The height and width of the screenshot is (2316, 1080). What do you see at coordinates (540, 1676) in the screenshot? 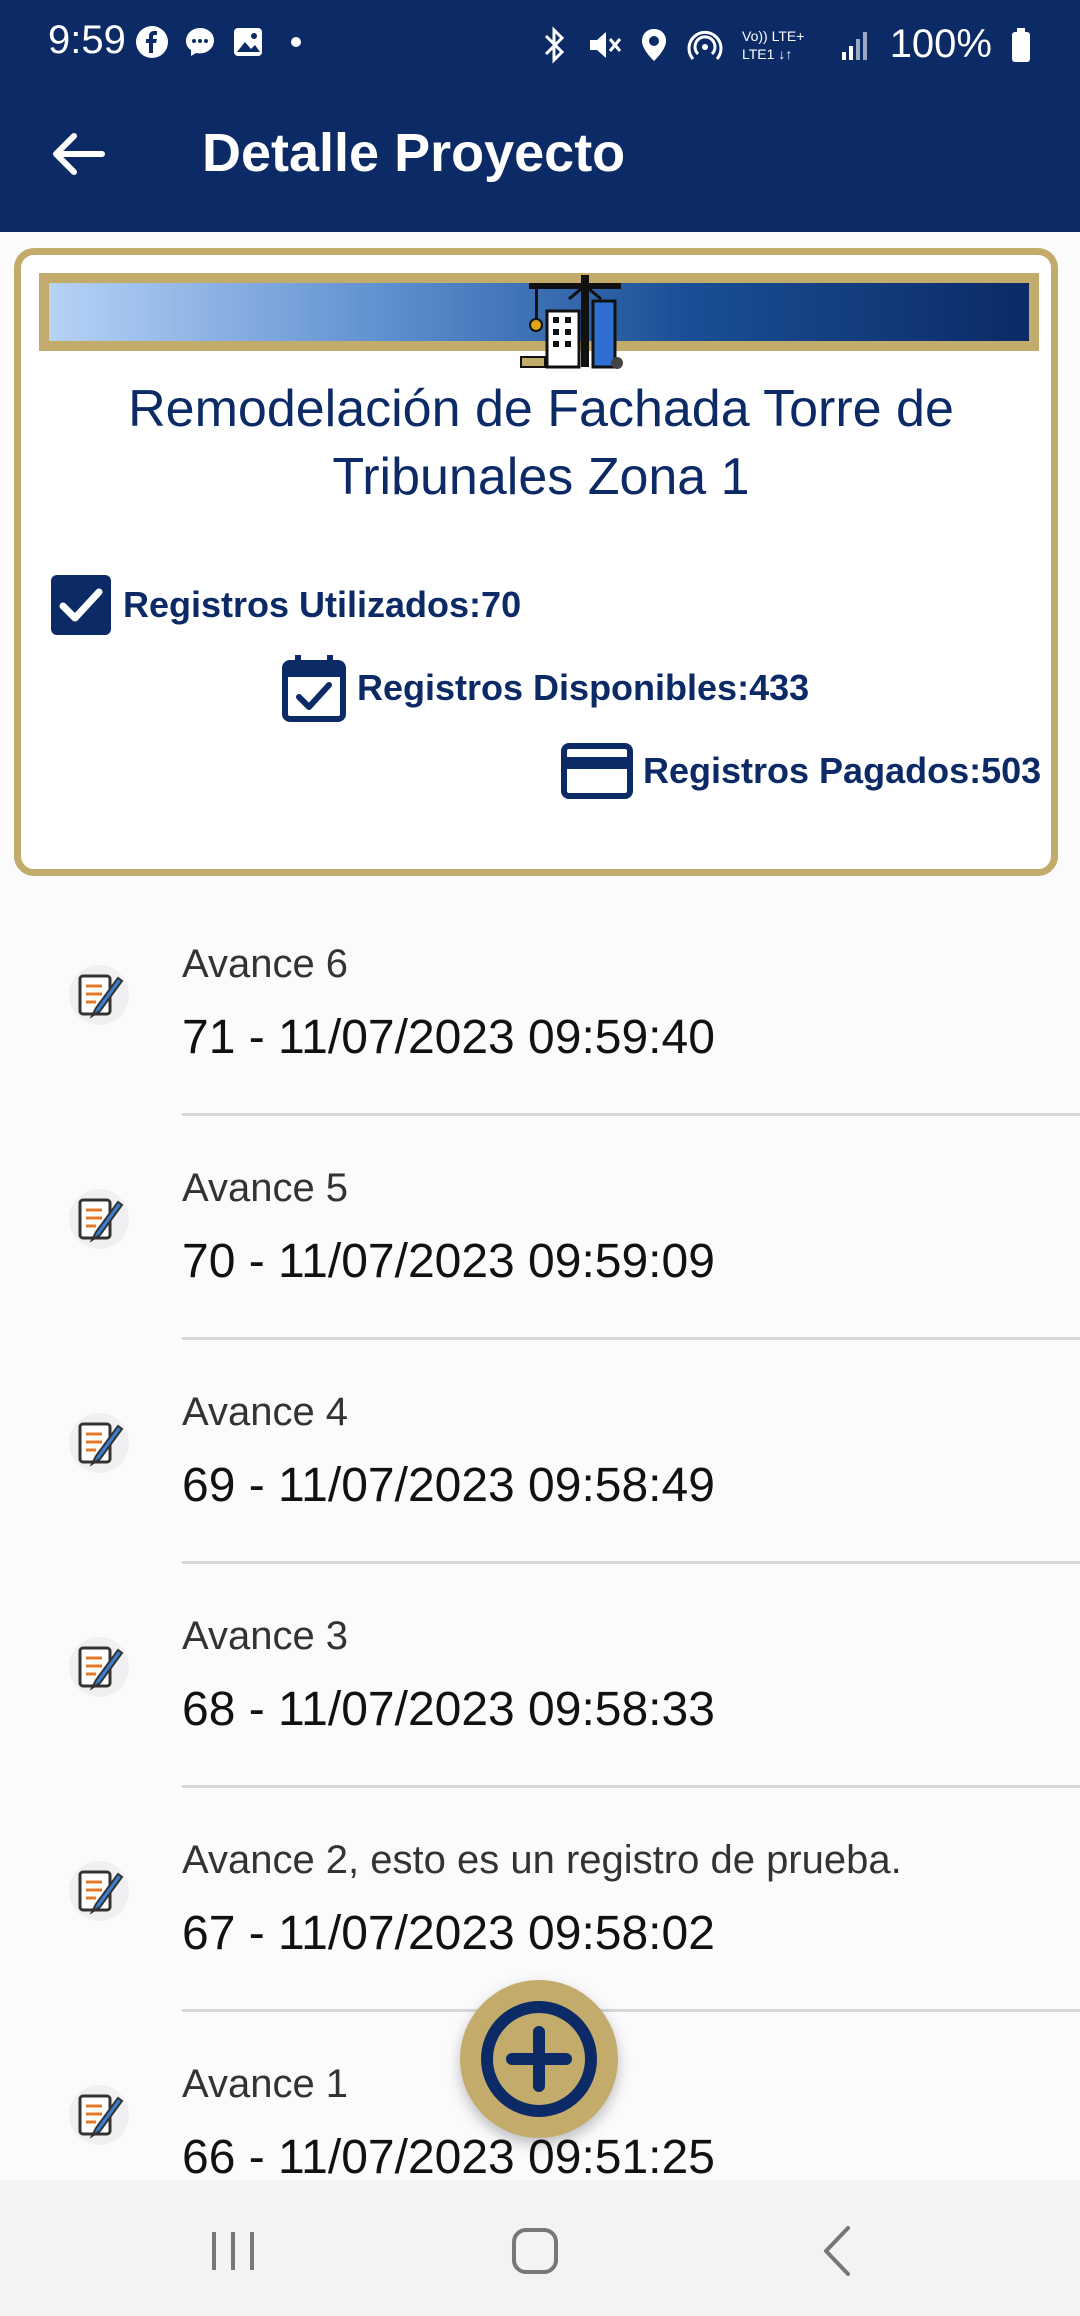
I see `list-item: Avance 3 68 - 11/07/2023 09:58:33` at bounding box center [540, 1676].